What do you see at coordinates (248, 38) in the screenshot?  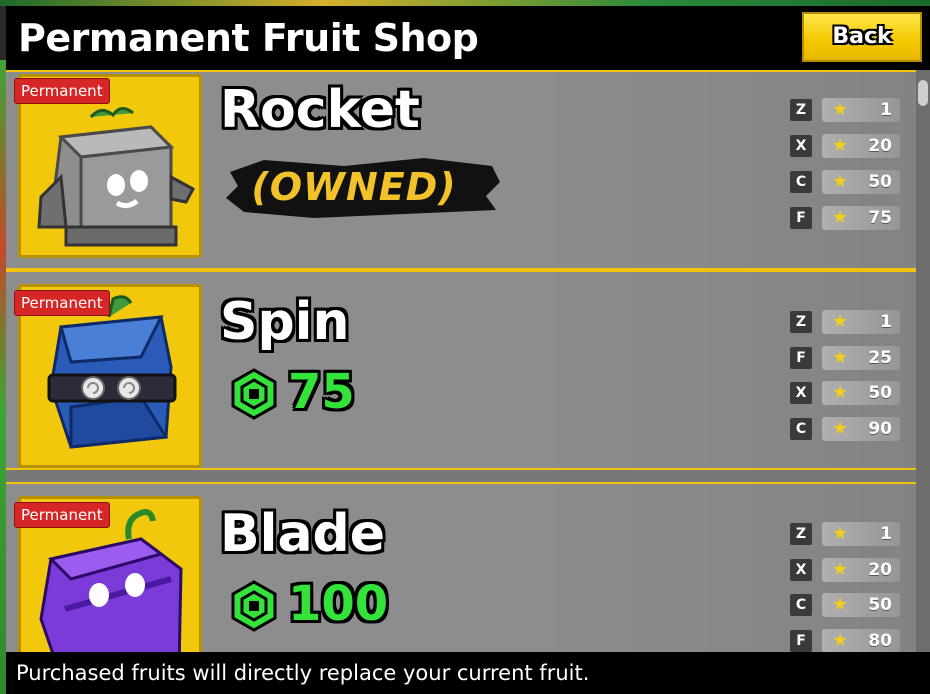 I see `page-title: Permanent Fruit Shop` at bounding box center [248, 38].